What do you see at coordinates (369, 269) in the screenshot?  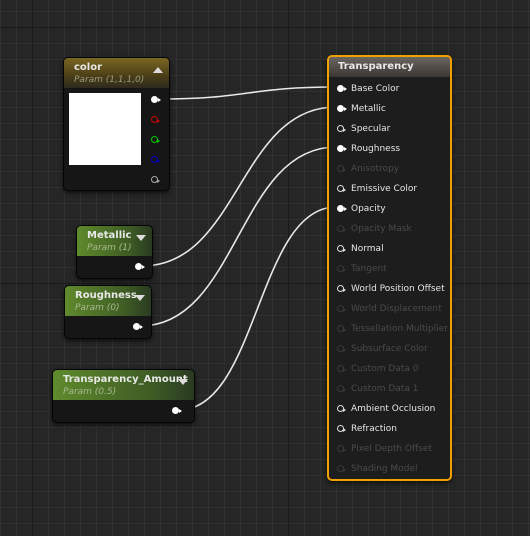 I see `input-pin-label: Tangent` at bounding box center [369, 269].